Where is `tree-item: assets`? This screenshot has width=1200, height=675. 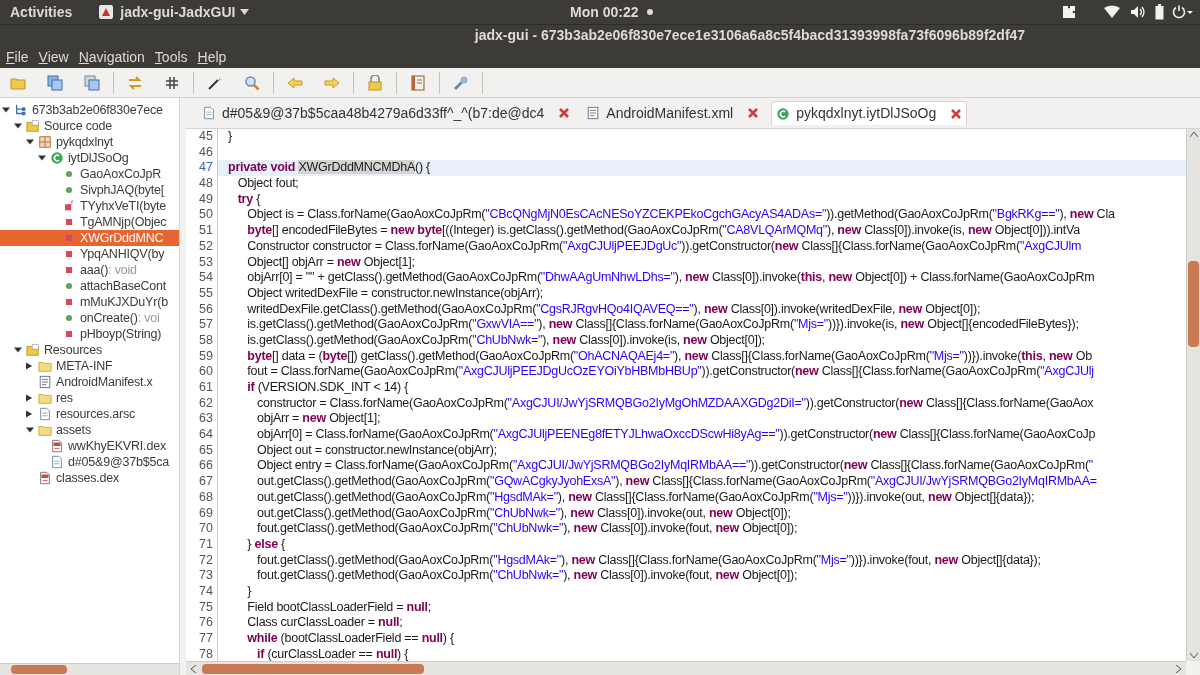 tree-item: assets is located at coordinates (73, 430).